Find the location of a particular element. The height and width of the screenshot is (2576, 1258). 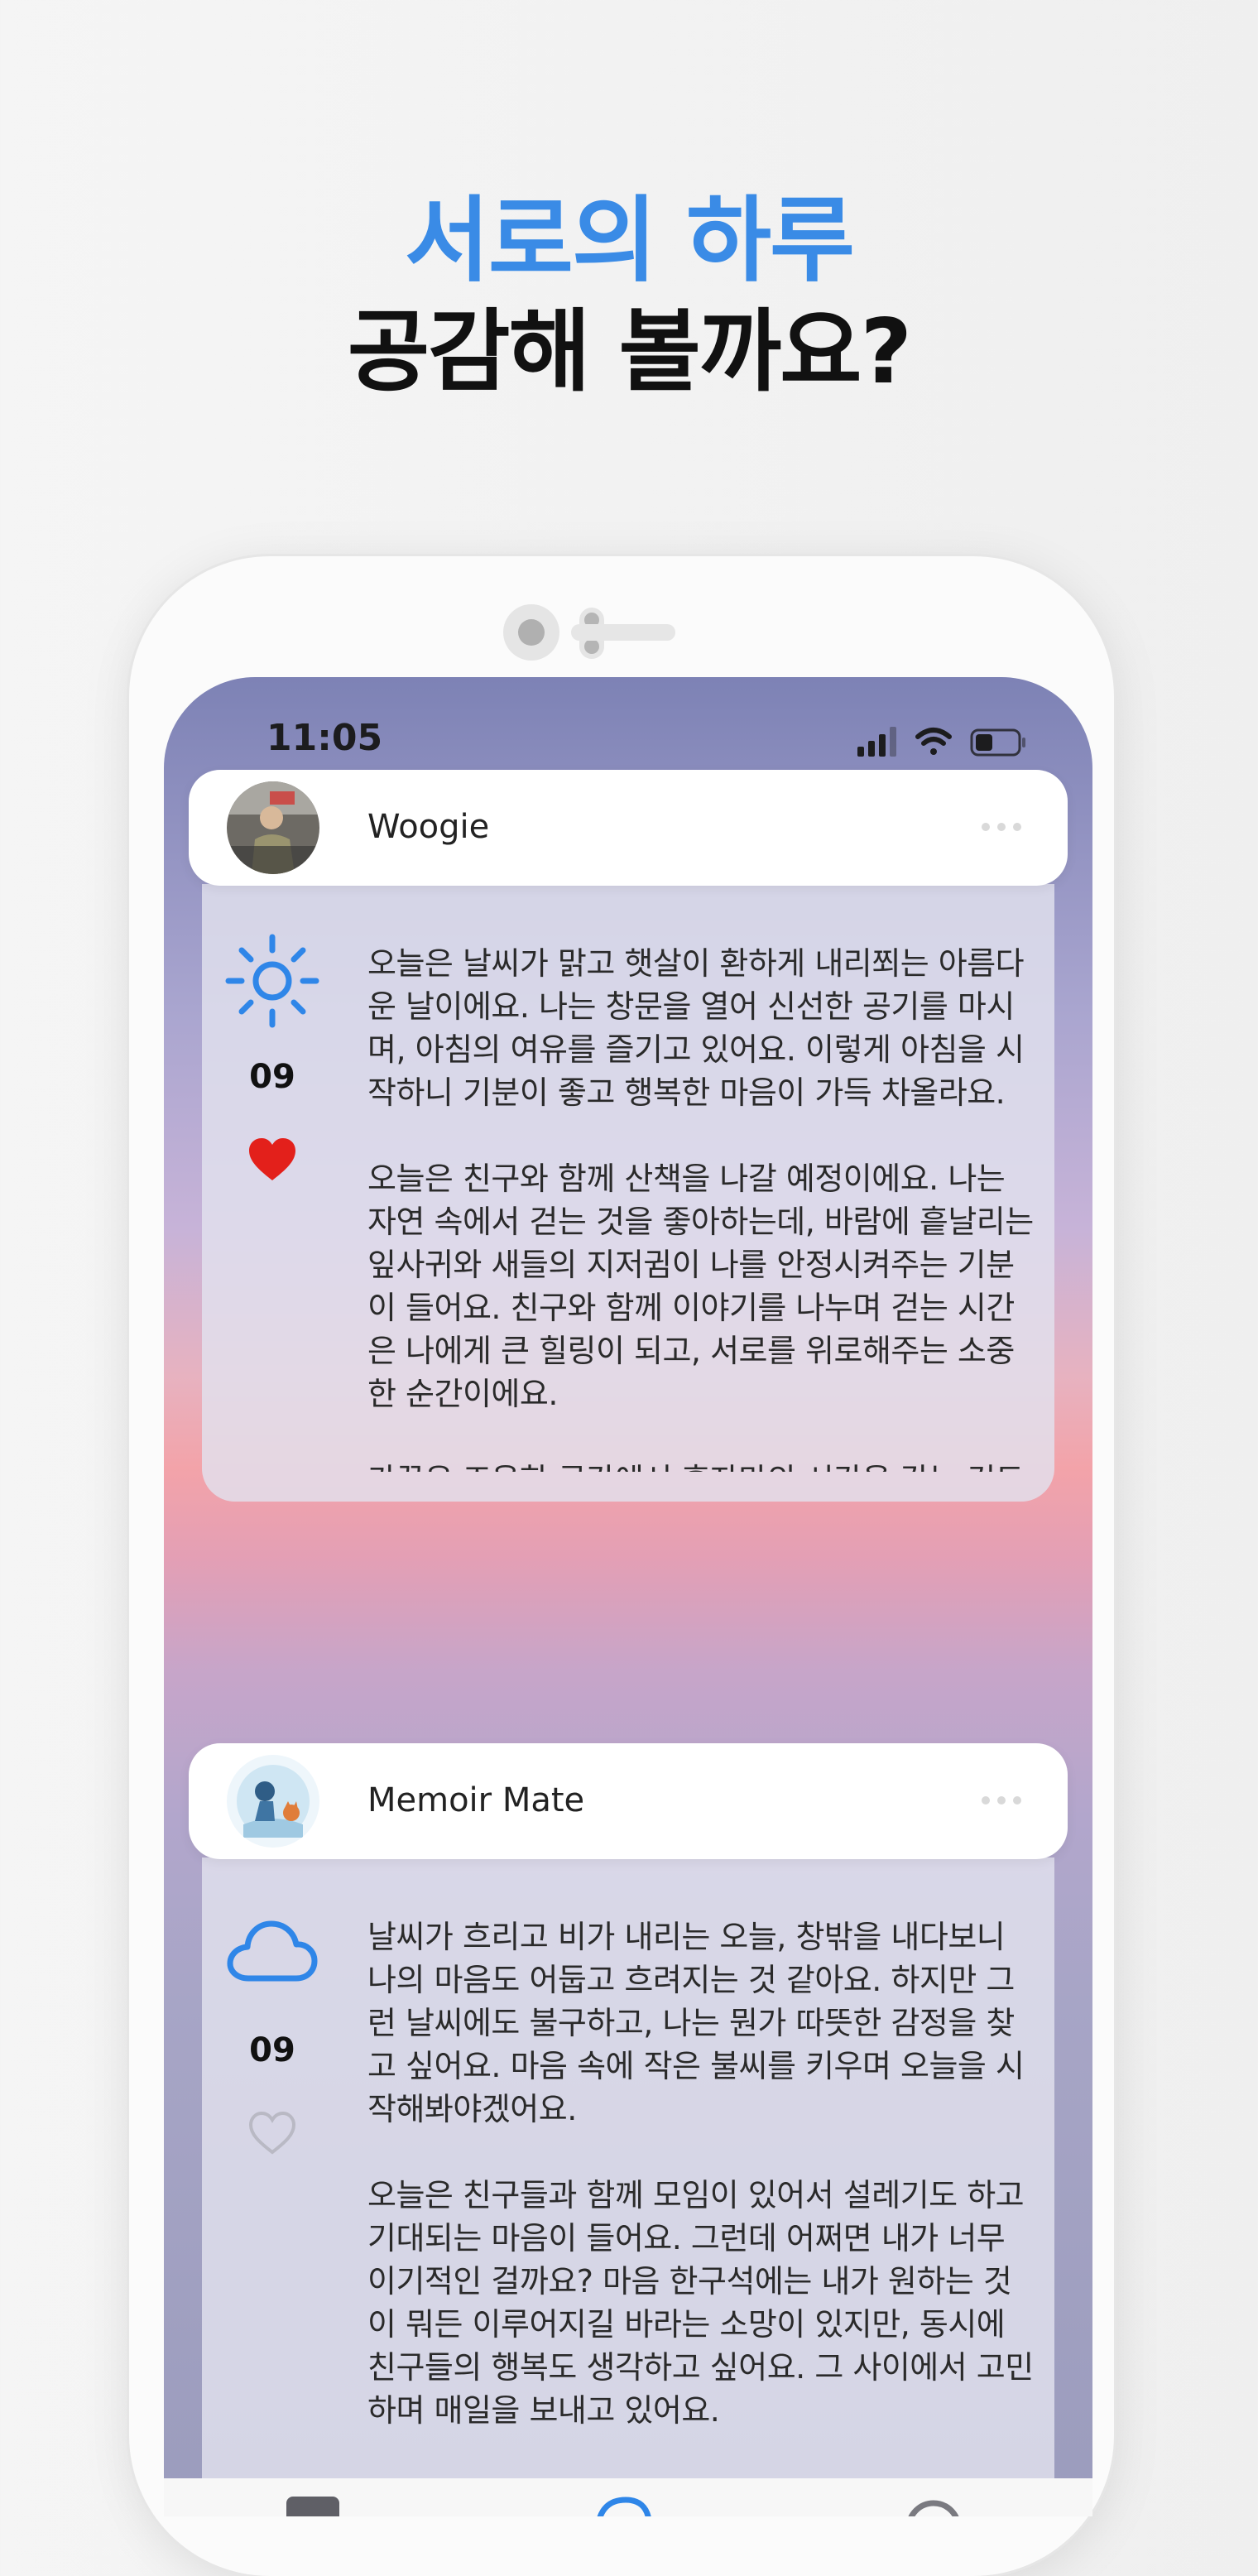

post-header: Memoir Mate is located at coordinates (628, 1801).